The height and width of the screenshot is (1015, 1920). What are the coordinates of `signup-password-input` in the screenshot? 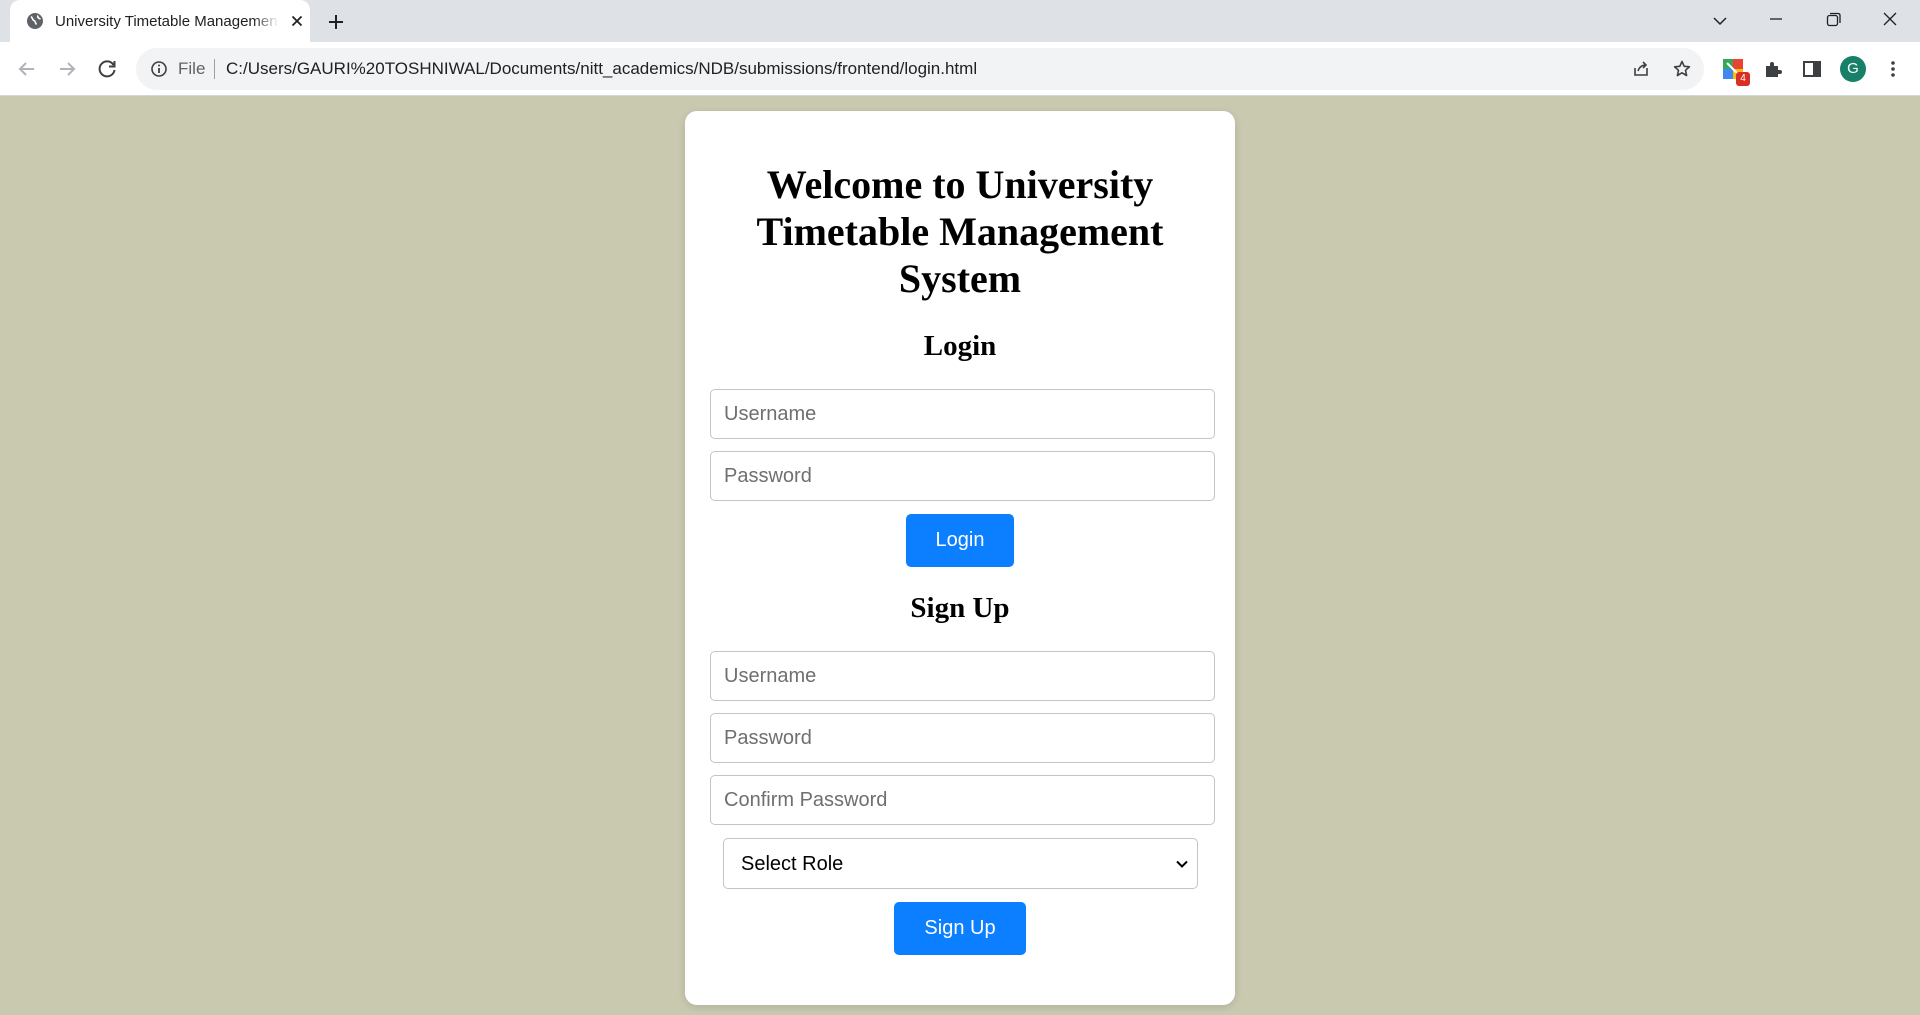 It's located at (962, 738).